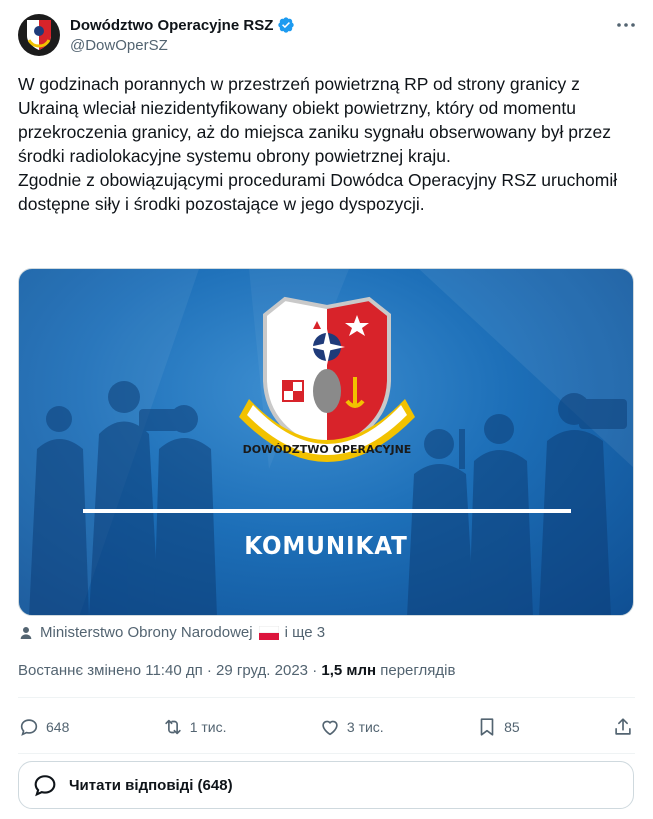 The image size is (653, 819). I want to click on poland-flag-icon, so click(268, 632).